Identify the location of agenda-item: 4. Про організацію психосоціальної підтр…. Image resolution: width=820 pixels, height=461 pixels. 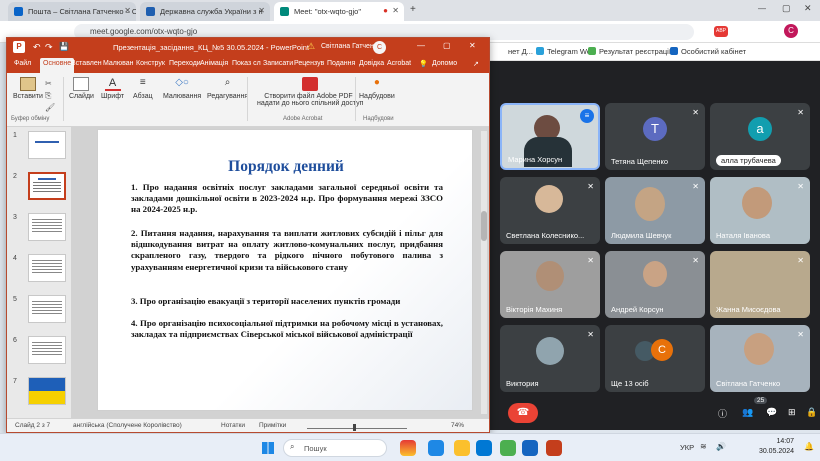
(287, 329).